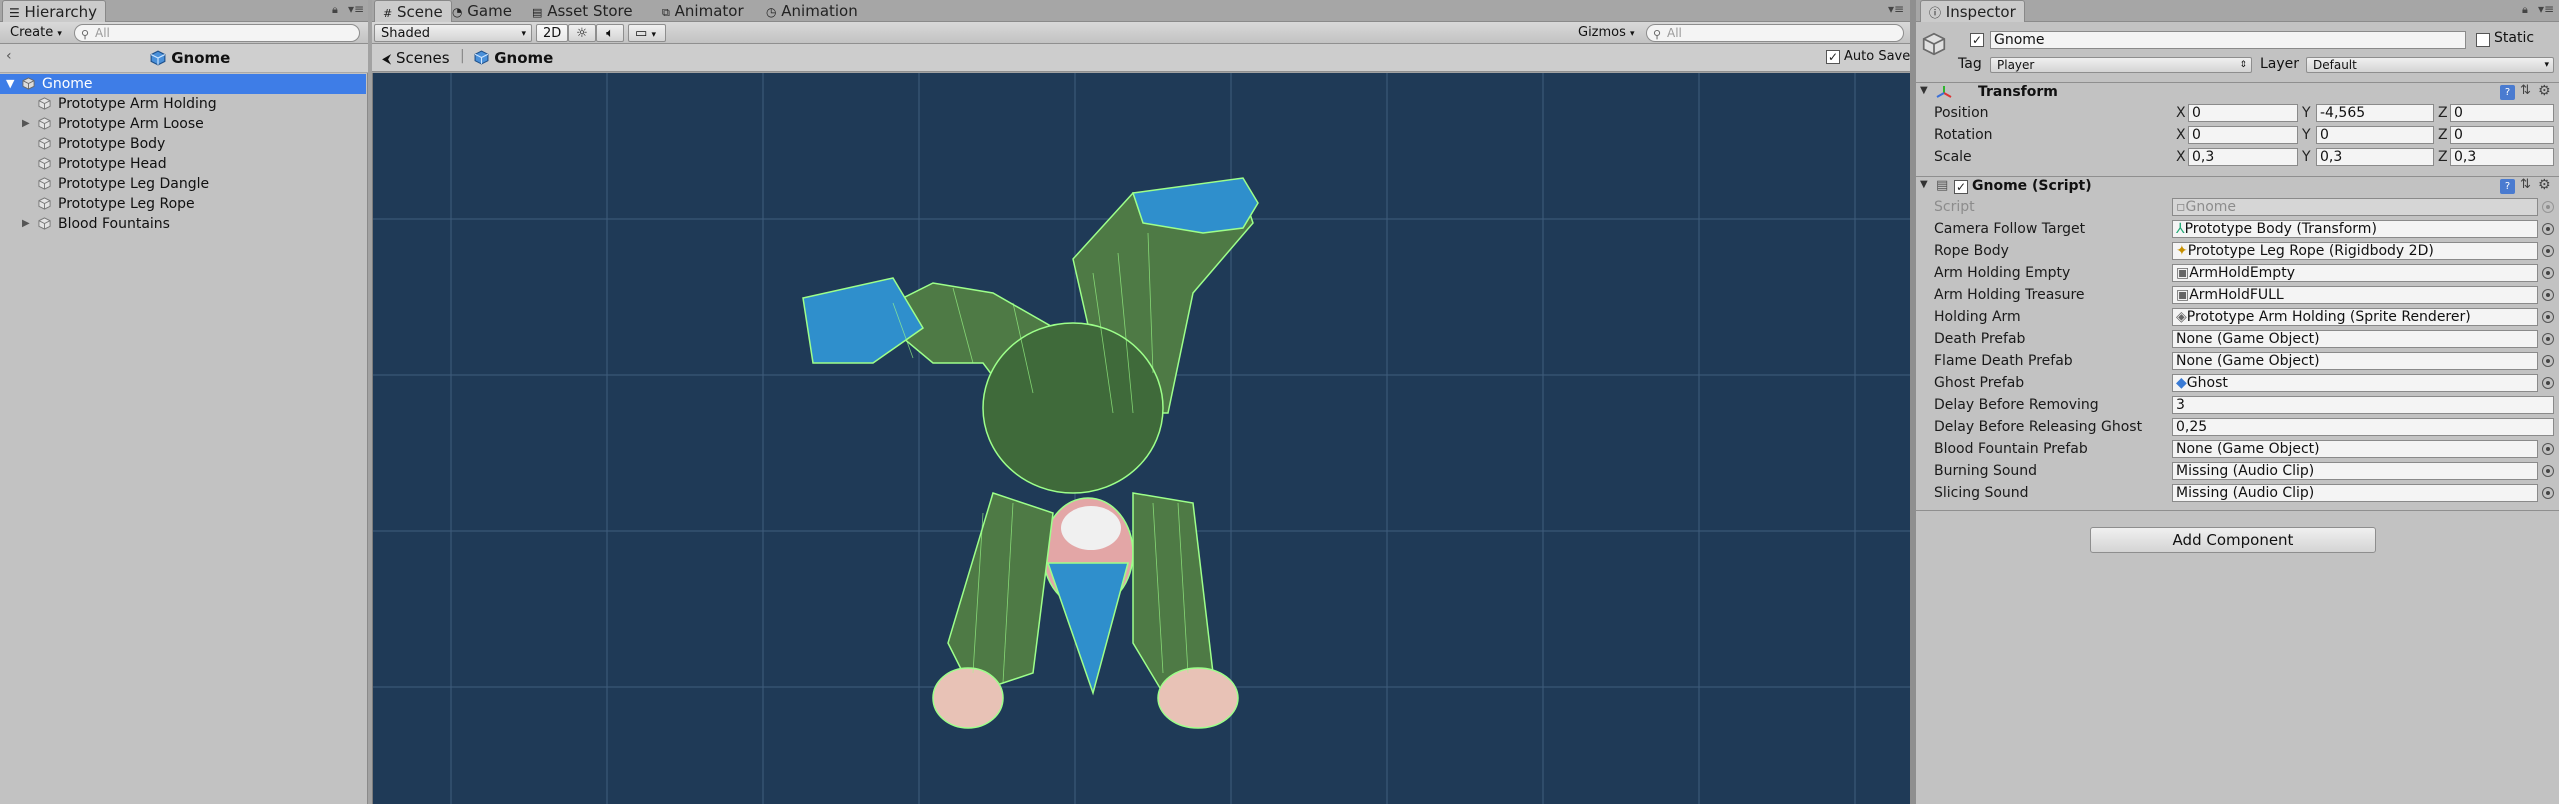 The height and width of the screenshot is (804, 2559). What do you see at coordinates (2228, 40) in the screenshot?
I see `object-name-field: Gnome` at bounding box center [2228, 40].